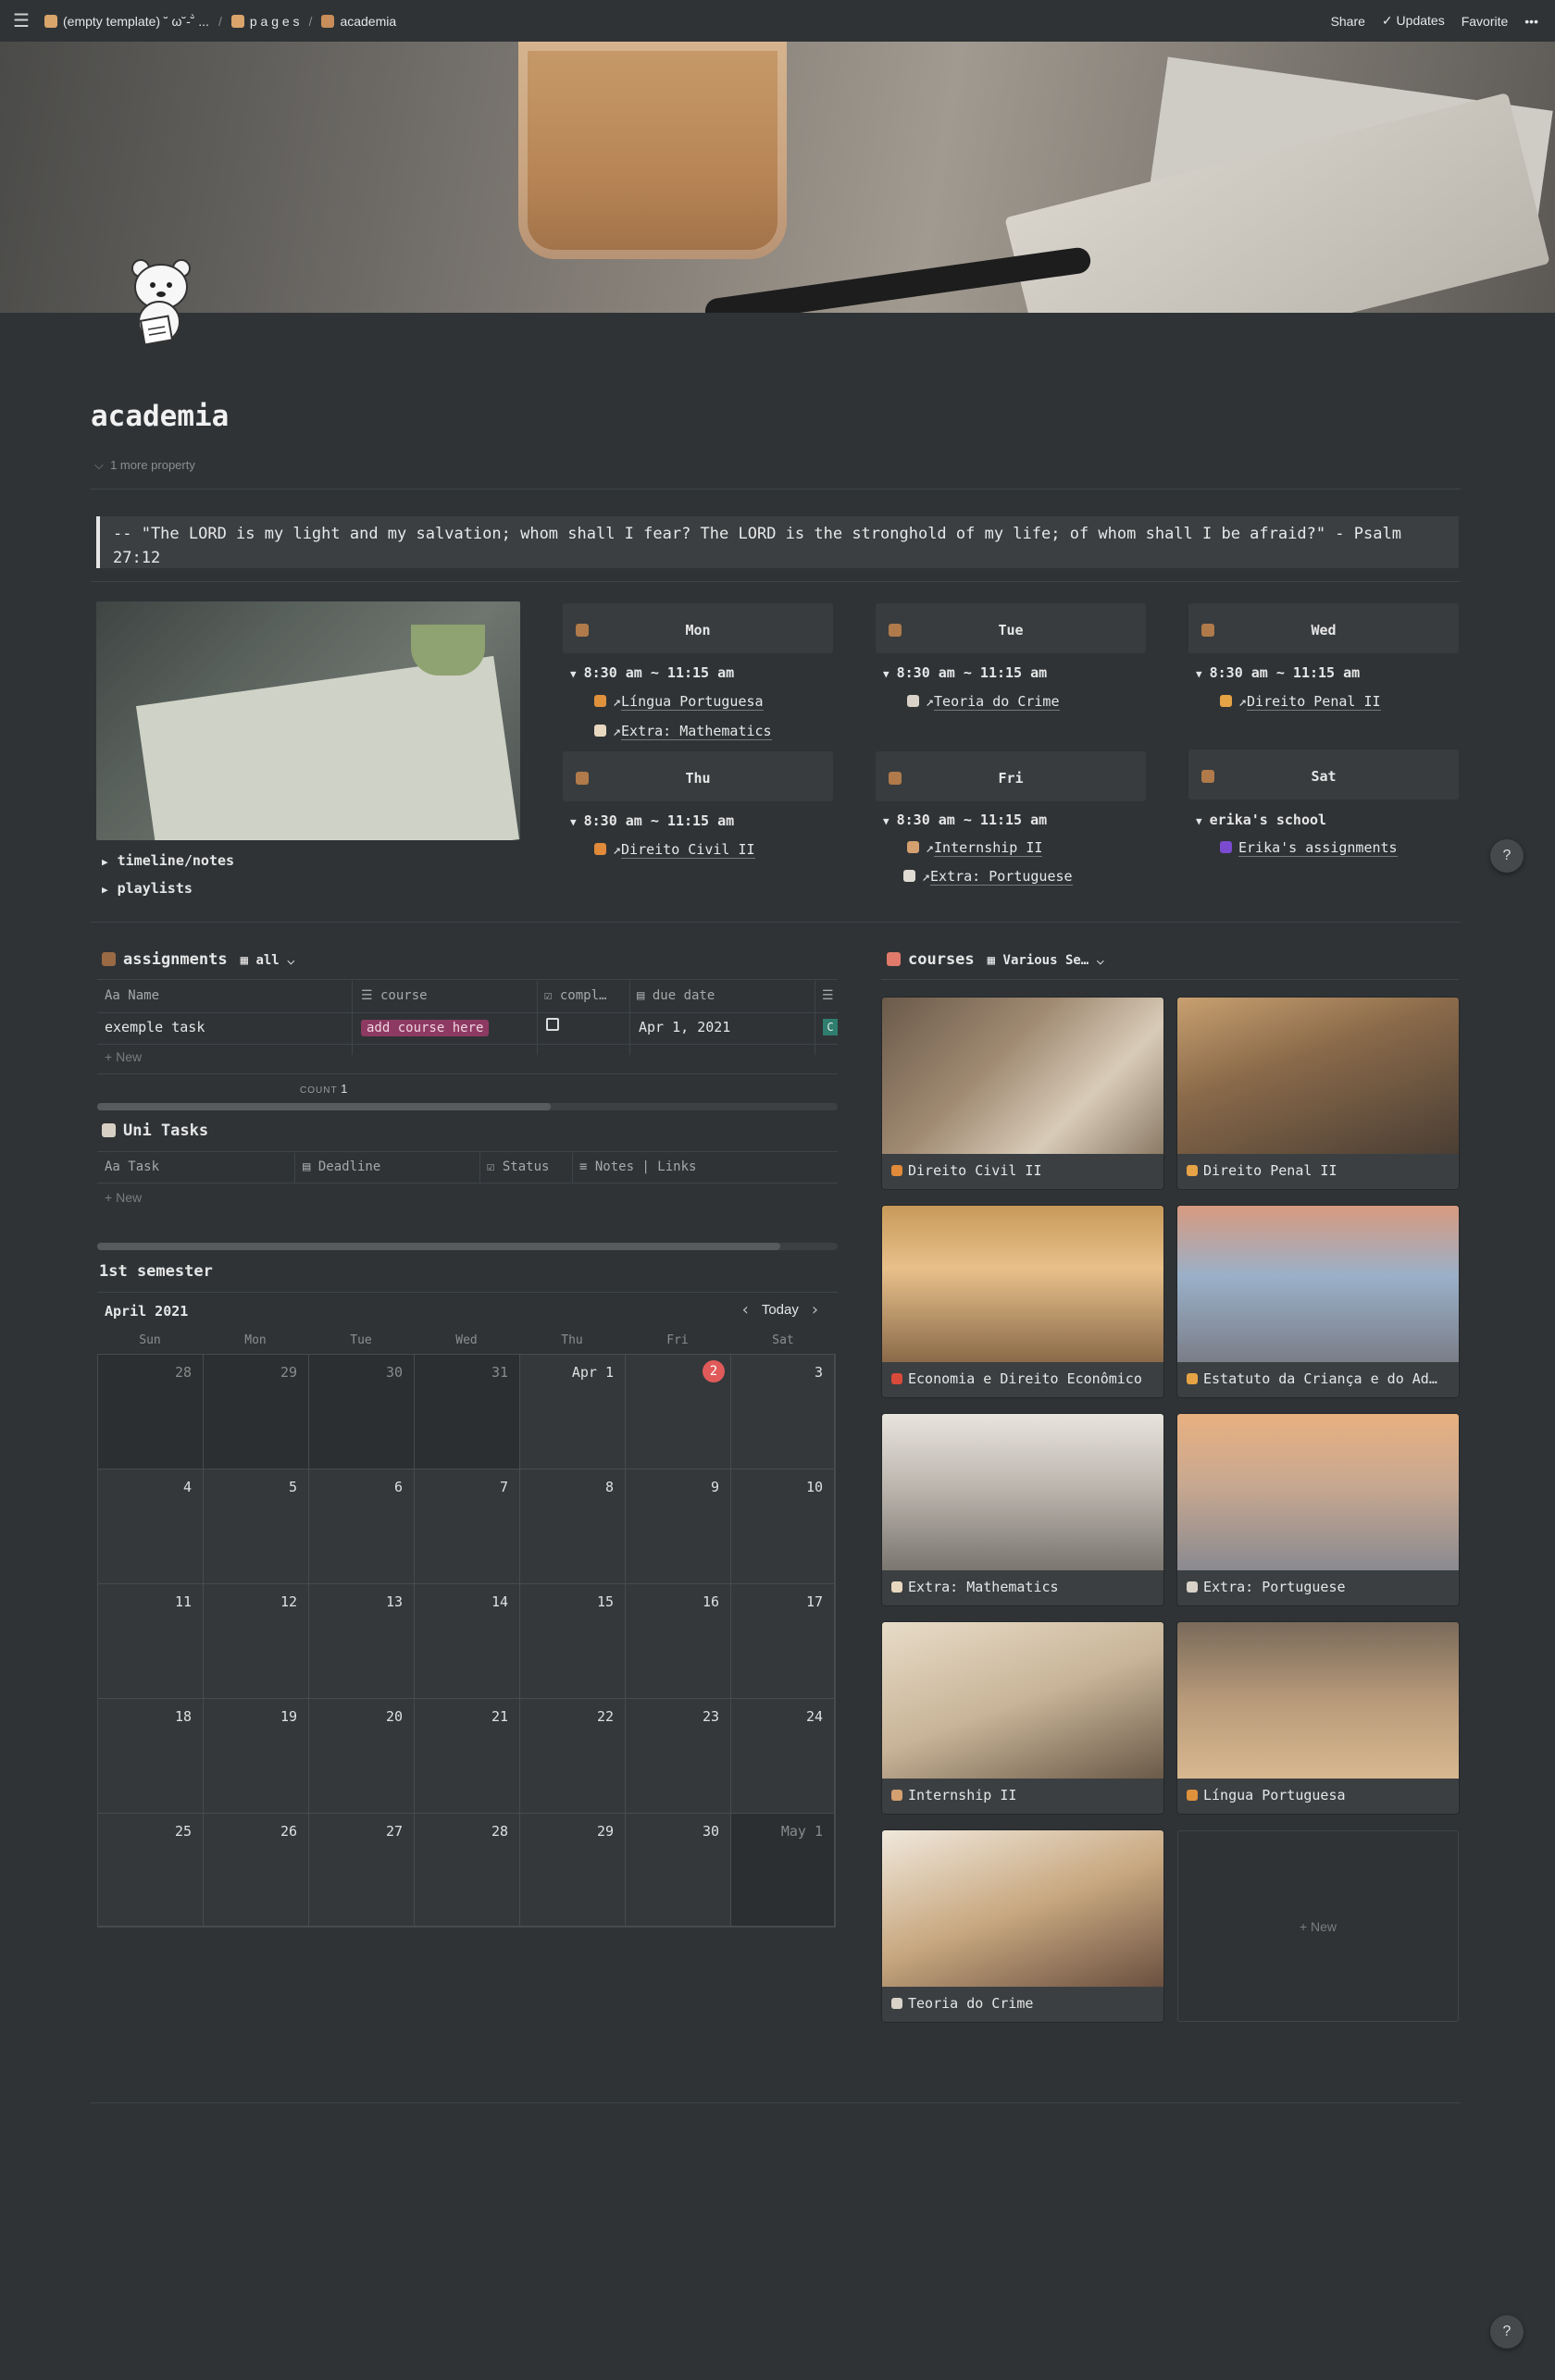 This screenshot has width=1555, height=2380. I want to click on more-options-button: •••, so click(1531, 21).